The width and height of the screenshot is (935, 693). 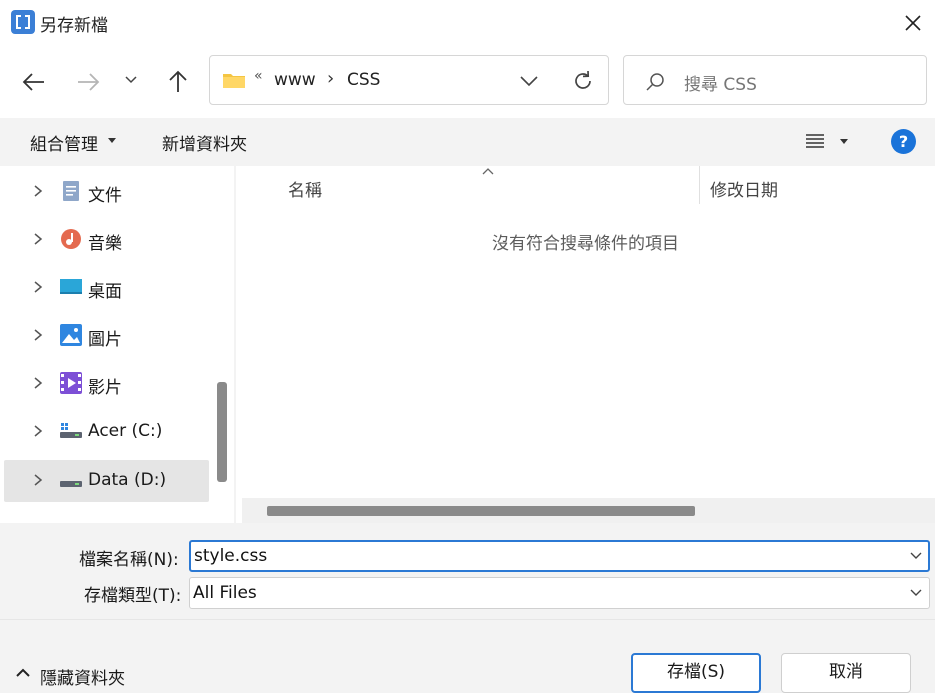 What do you see at coordinates (409, 80) in the screenshot?
I see `address-bar: « www › CSS` at bounding box center [409, 80].